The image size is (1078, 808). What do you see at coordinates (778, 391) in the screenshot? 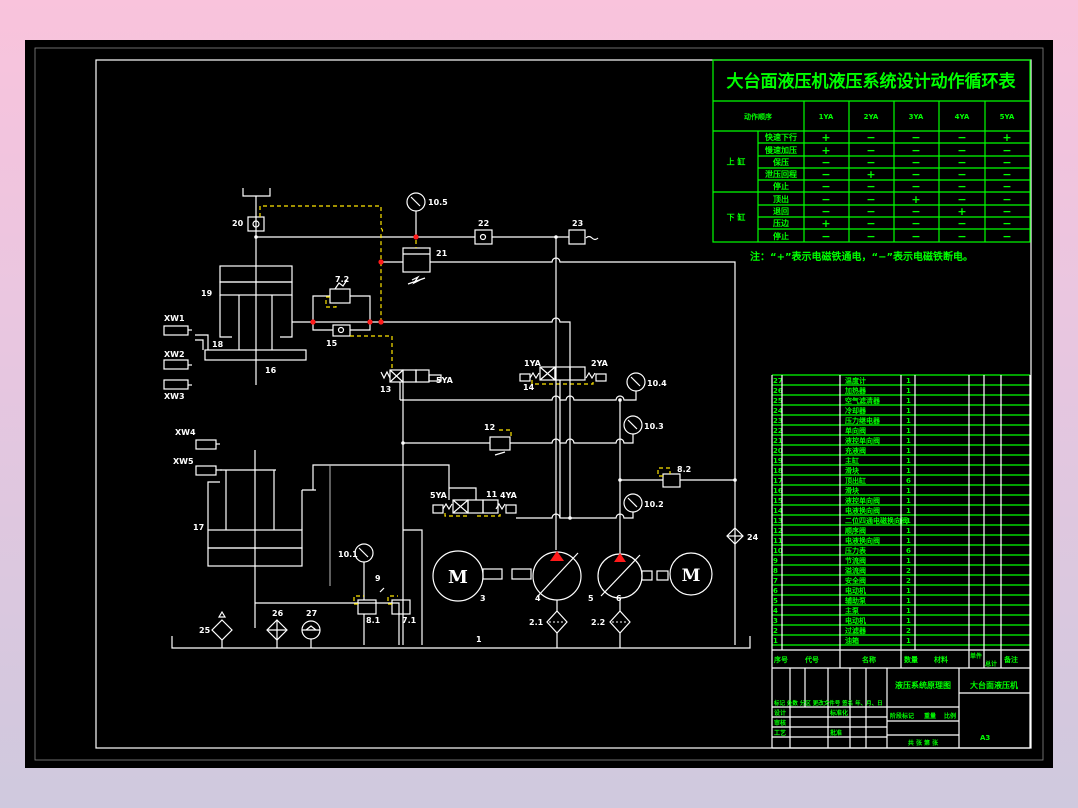
I see `part-number: 26` at bounding box center [778, 391].